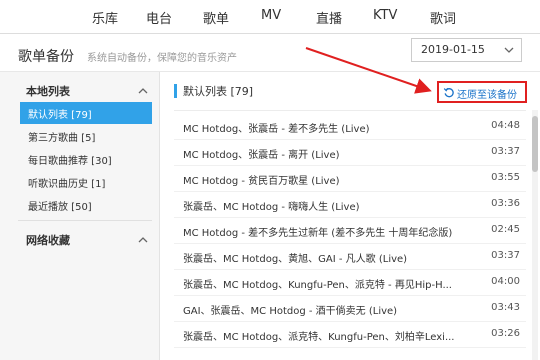  I want to click on sidebar-item-label: 听歌识曲历史 [1], so click(67, 184).